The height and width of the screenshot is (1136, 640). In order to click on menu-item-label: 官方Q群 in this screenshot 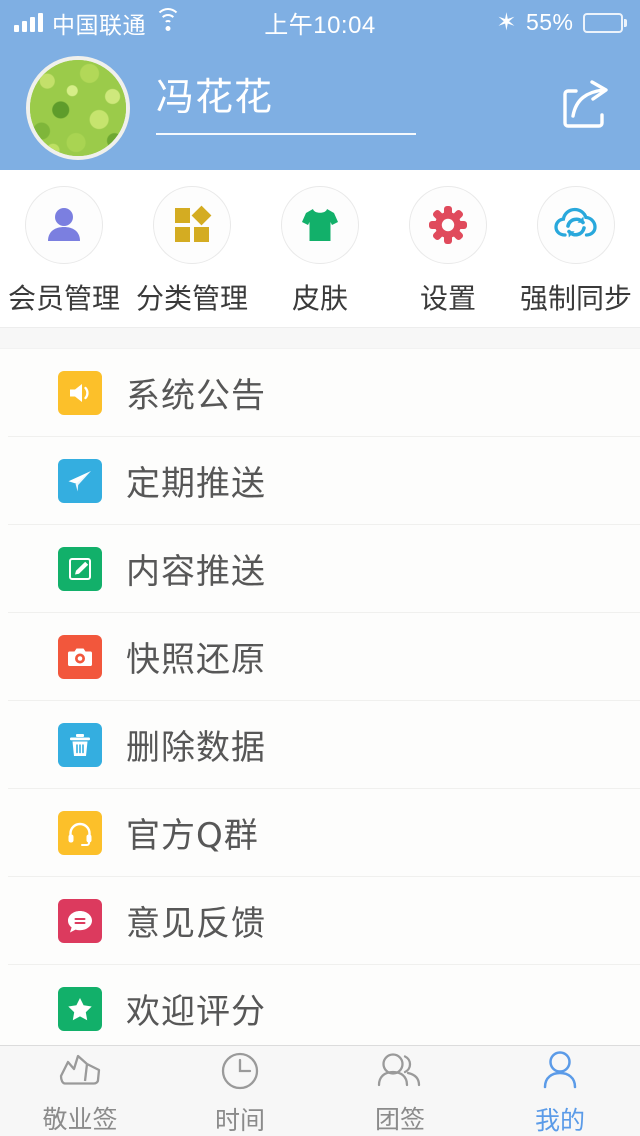, I will do `click(192, 836)`.